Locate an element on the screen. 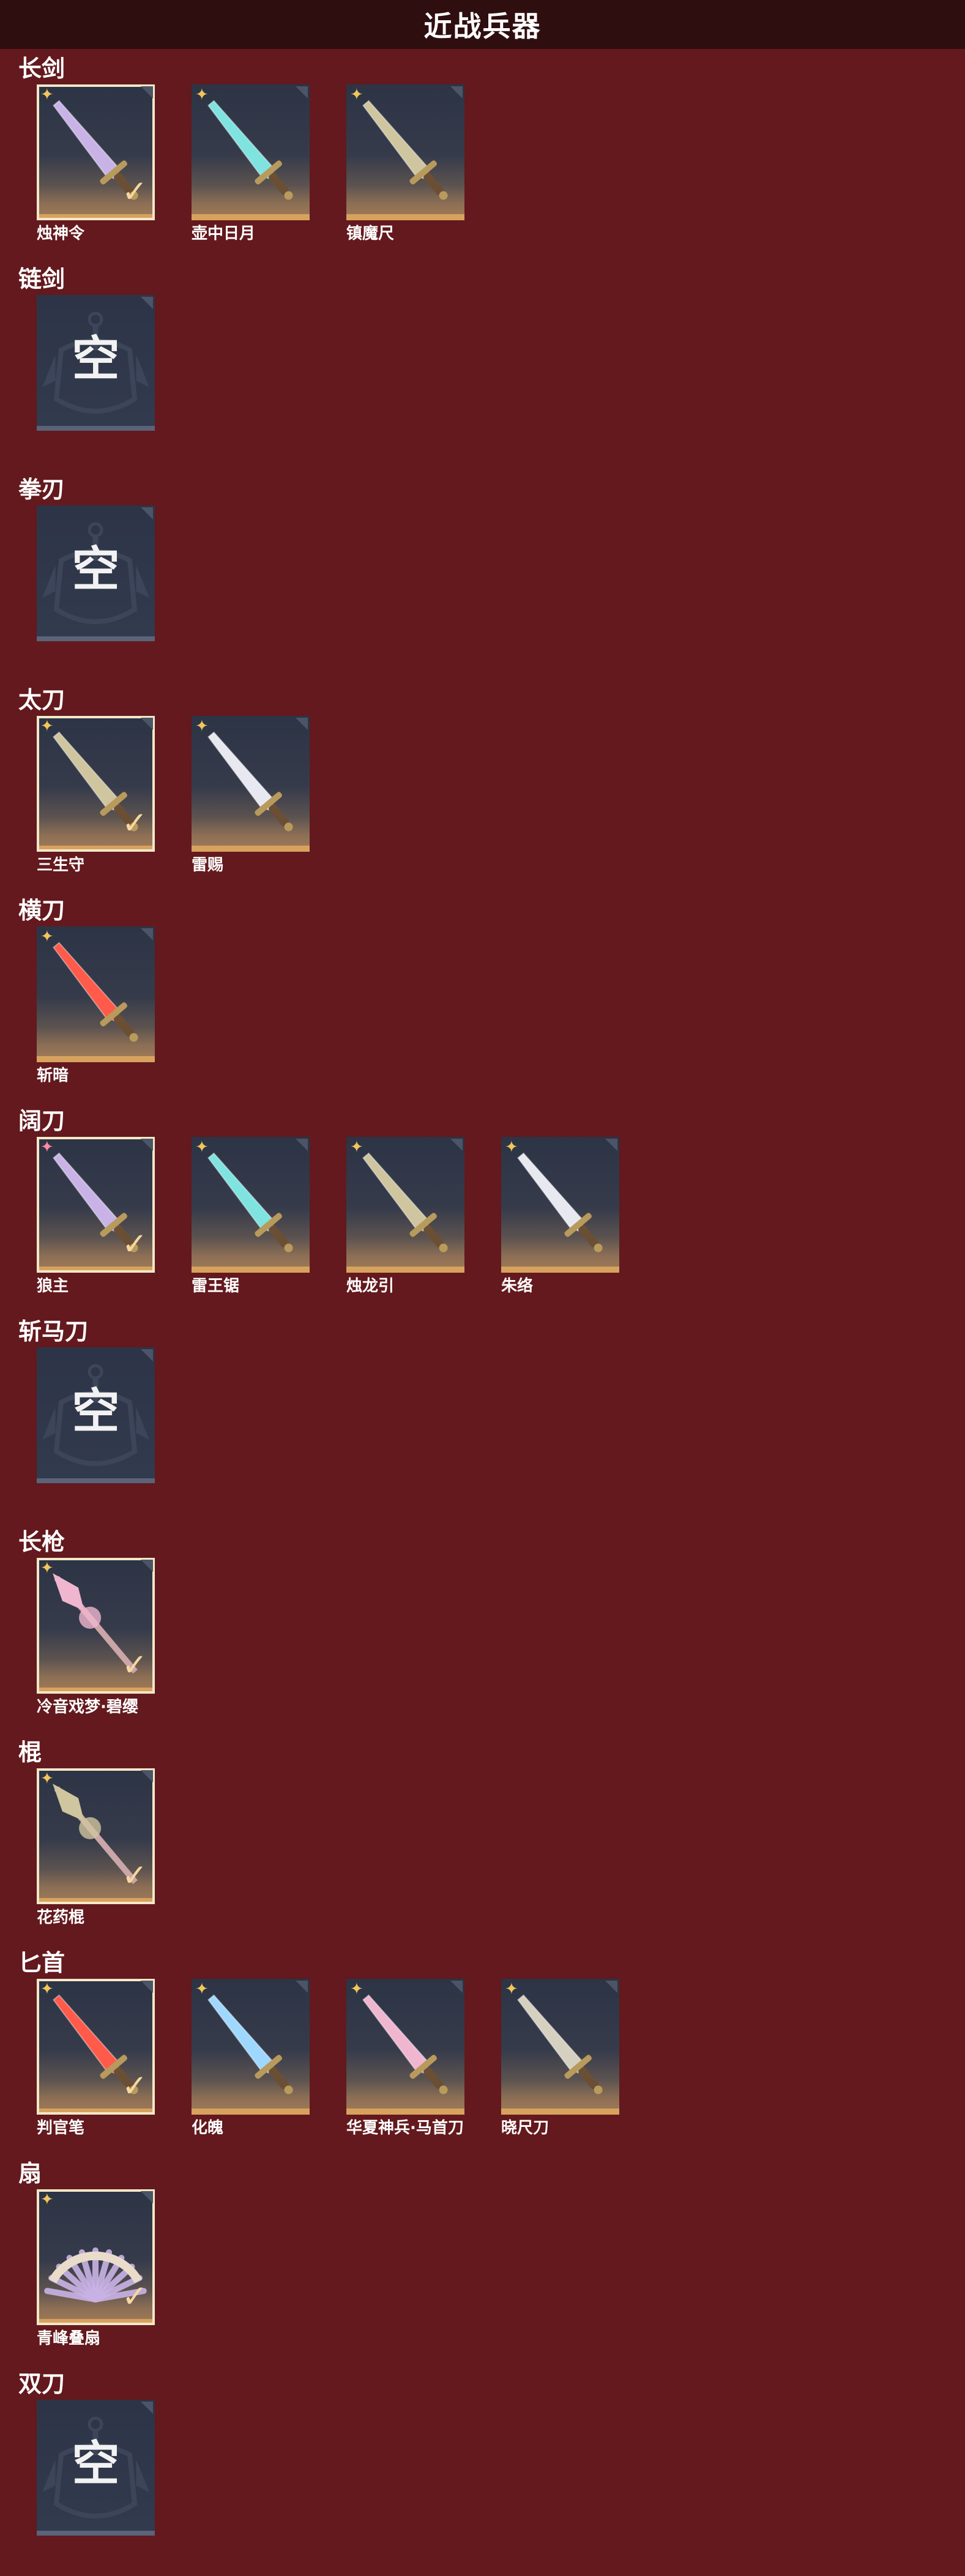 The image size is (965, 2576). weapon-category: 长枪 ✦ ✓ 冷音戏梦·碧缨 is located at coordinates (482, 1629).